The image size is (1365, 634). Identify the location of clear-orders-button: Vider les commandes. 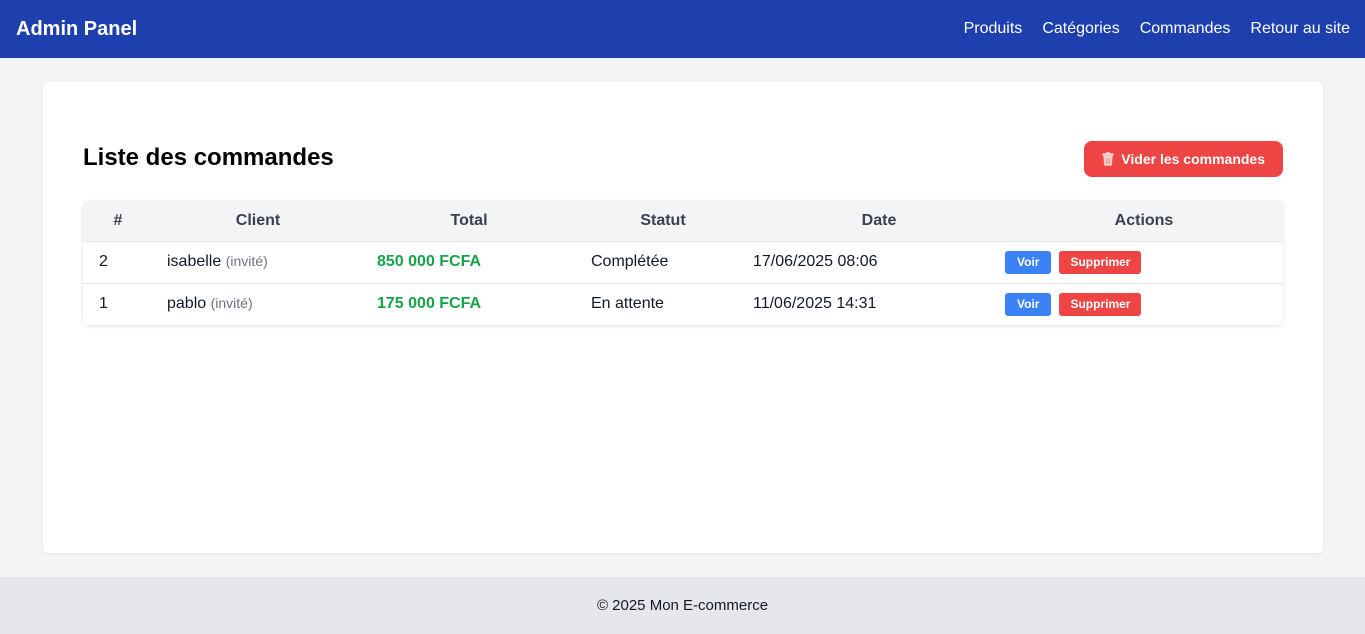
(1183, 159).